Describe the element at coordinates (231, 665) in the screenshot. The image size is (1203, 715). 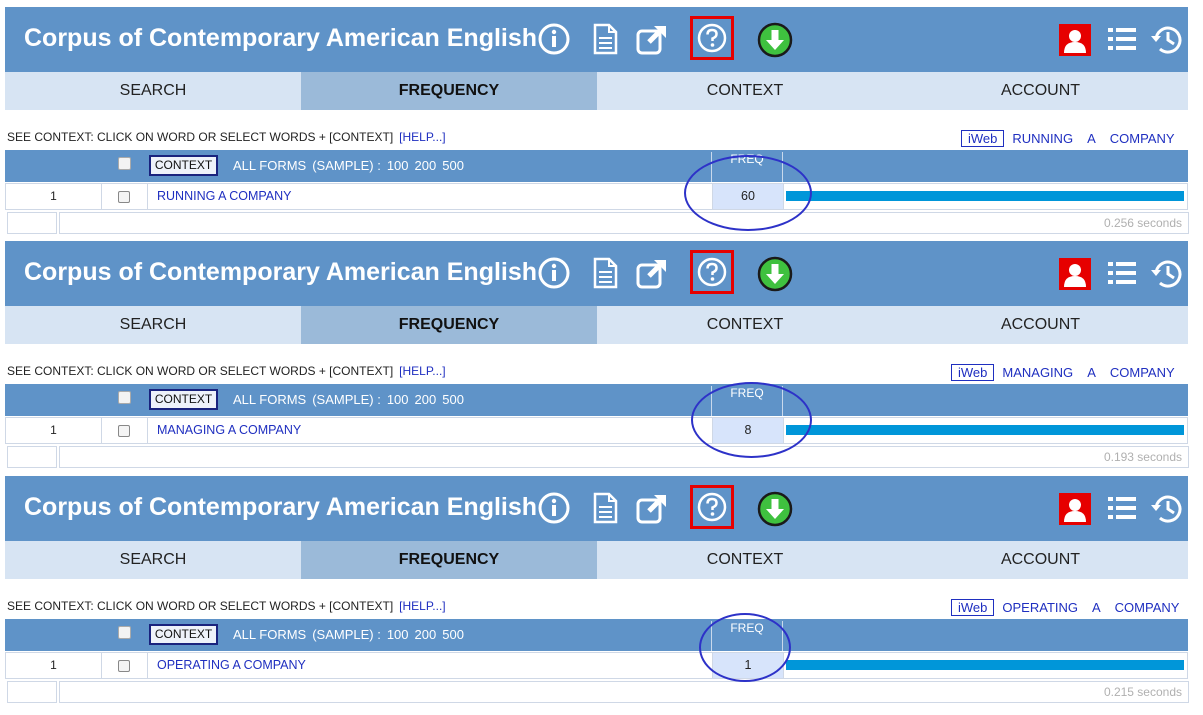
I see `result-word-link: OPERATING A COMPANY` at that location.